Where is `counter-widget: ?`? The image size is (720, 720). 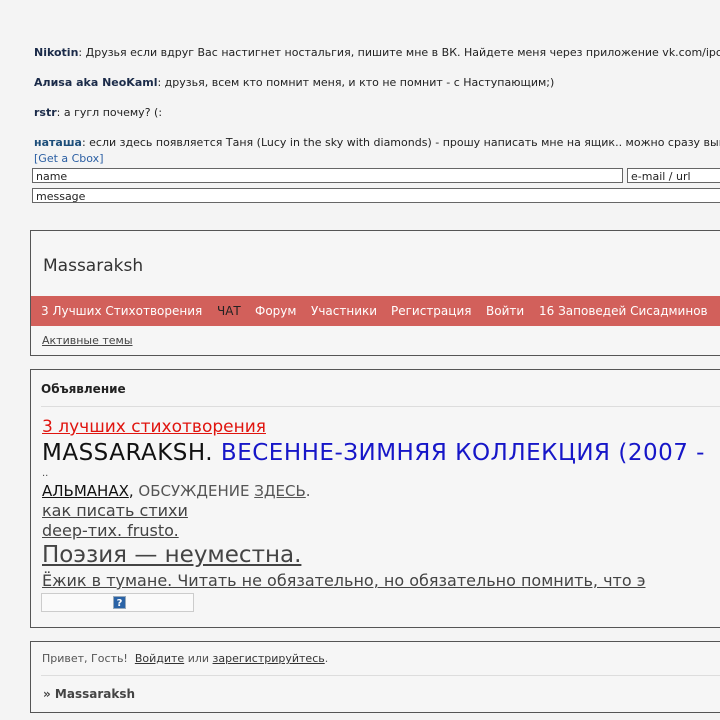 counter-widget: ? is located at coordinates (117, 602).